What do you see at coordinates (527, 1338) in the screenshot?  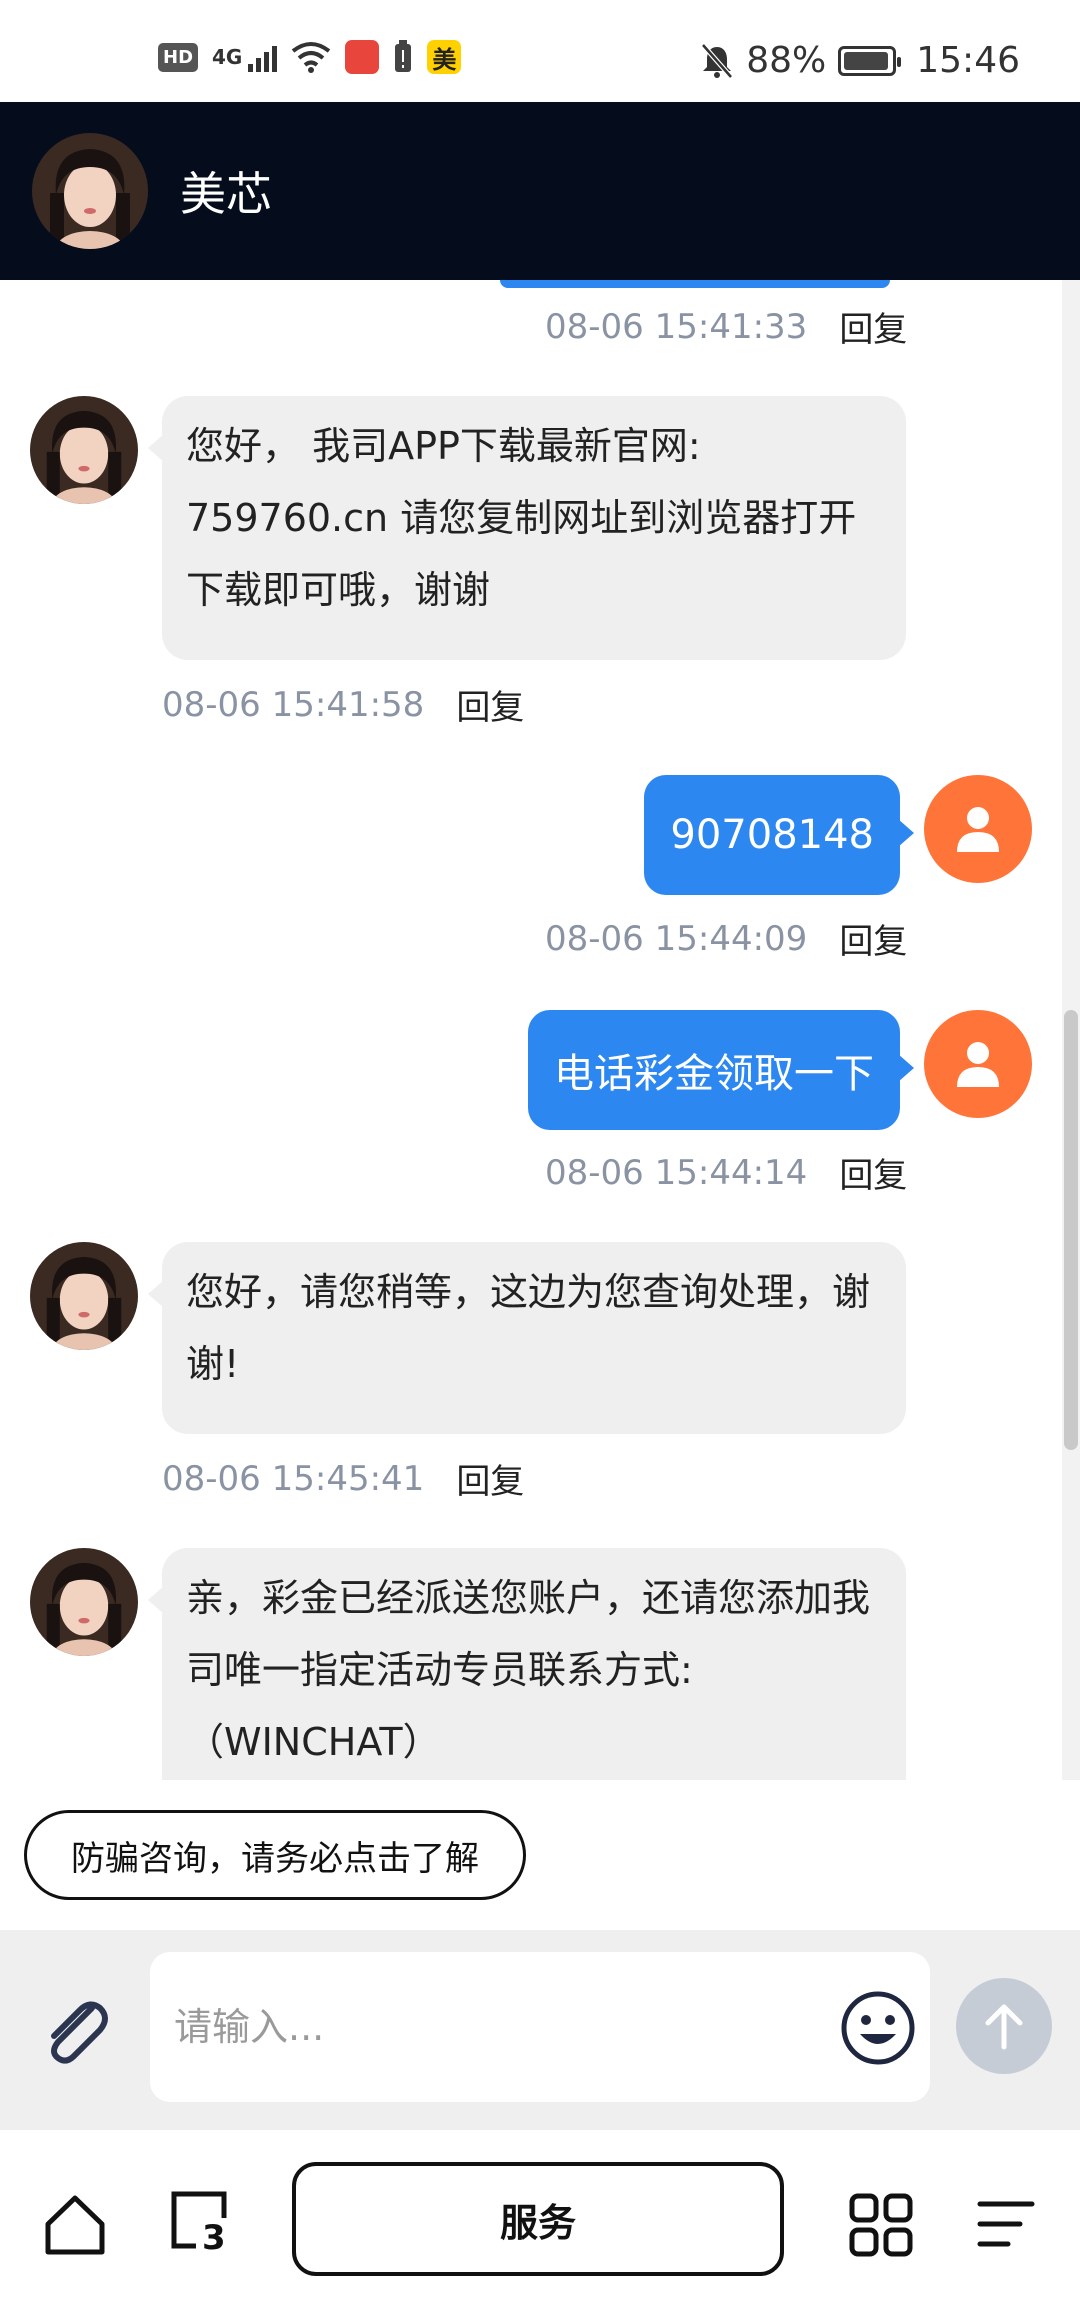 I see `incoming-message: 您好，请您稍等，这边为您查询处理，谢谢!` at bounding box center [527, 1338].